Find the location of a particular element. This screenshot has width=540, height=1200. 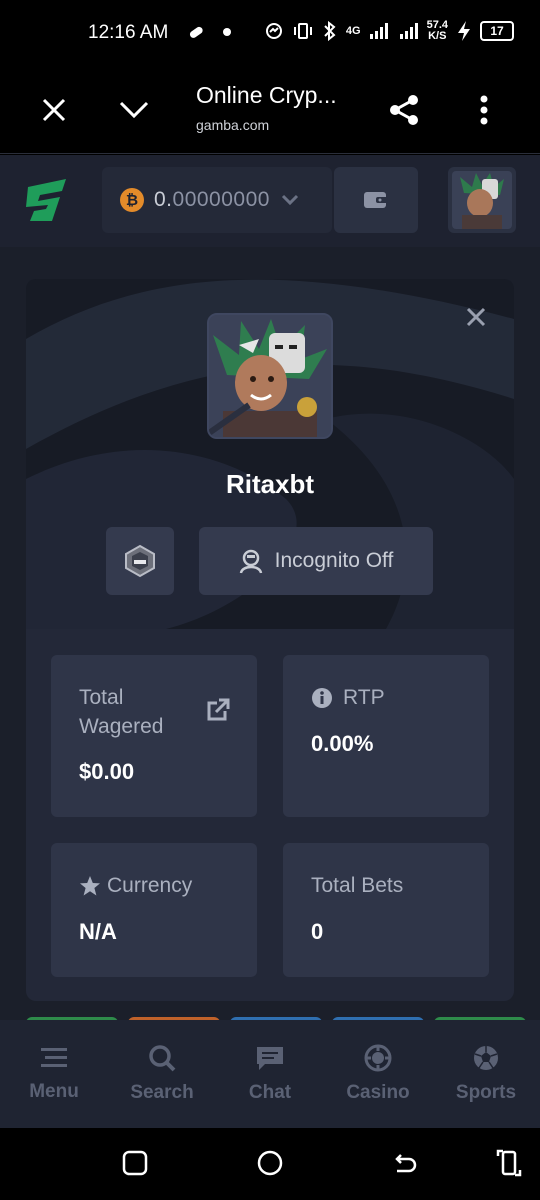

stat-label: Total Wagered is located at coordinates (121, 712).